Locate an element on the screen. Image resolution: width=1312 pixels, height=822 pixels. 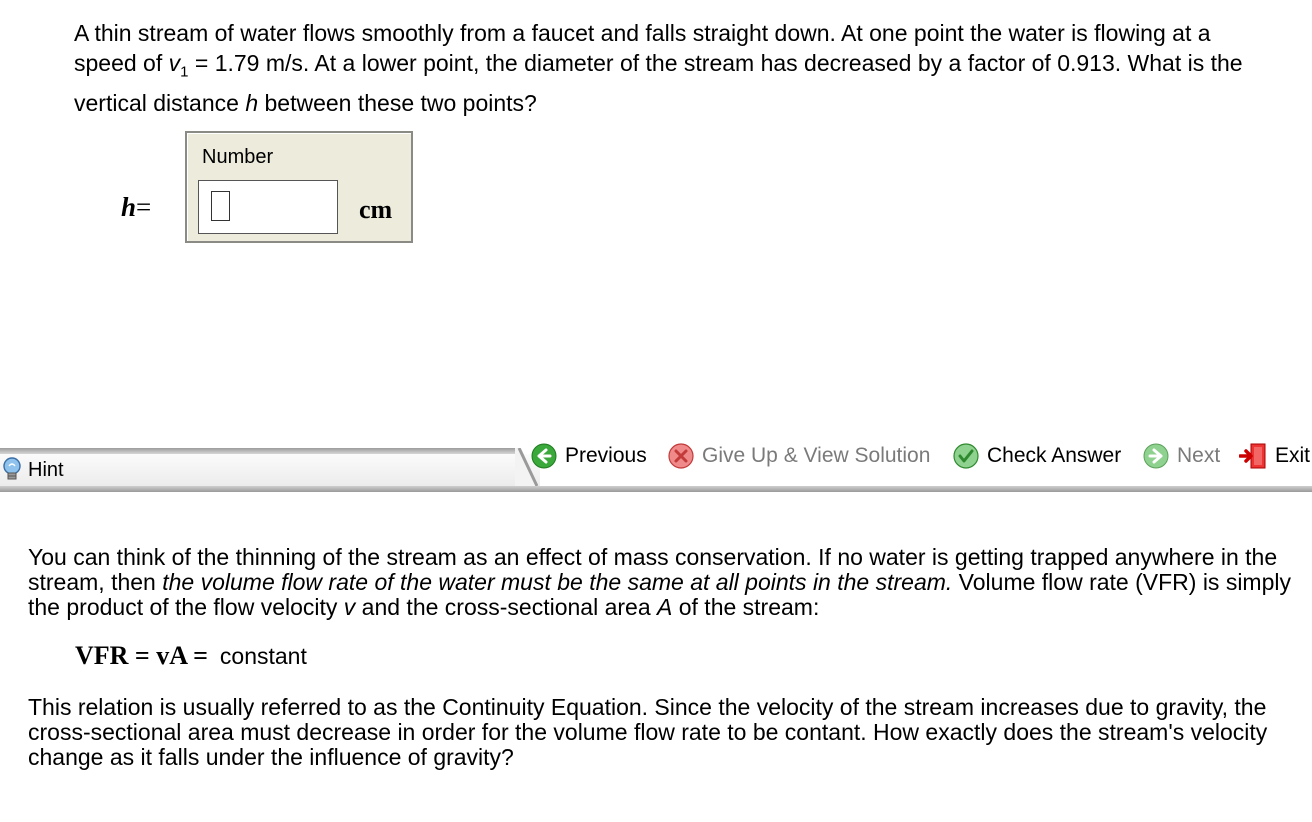
height-symbol: h is located at coordinates (252, 102).